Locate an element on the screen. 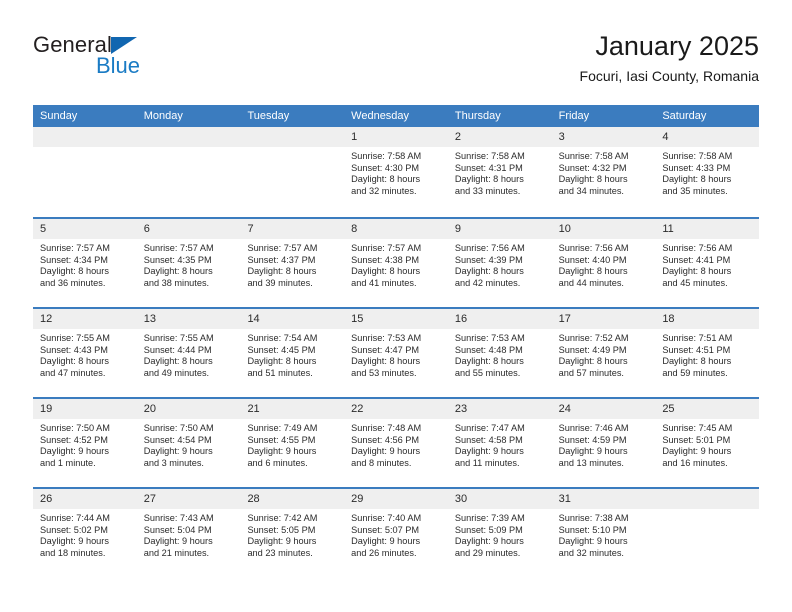 The image size is (792, 612). sunrise-time: Sunrise: 7:42 AM is located at coordinates (282, 518).